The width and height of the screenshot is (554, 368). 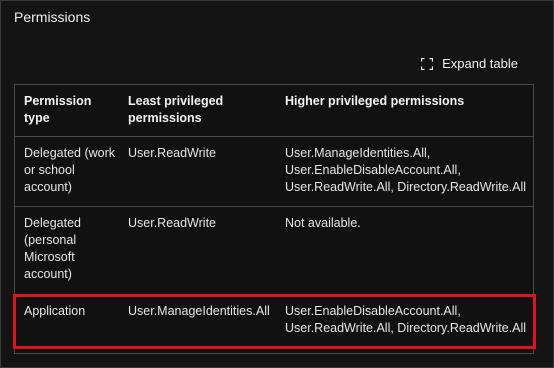 I want to click on least-privileged-cell: User.ManageIdentities.All, so click(x=199, y=311).